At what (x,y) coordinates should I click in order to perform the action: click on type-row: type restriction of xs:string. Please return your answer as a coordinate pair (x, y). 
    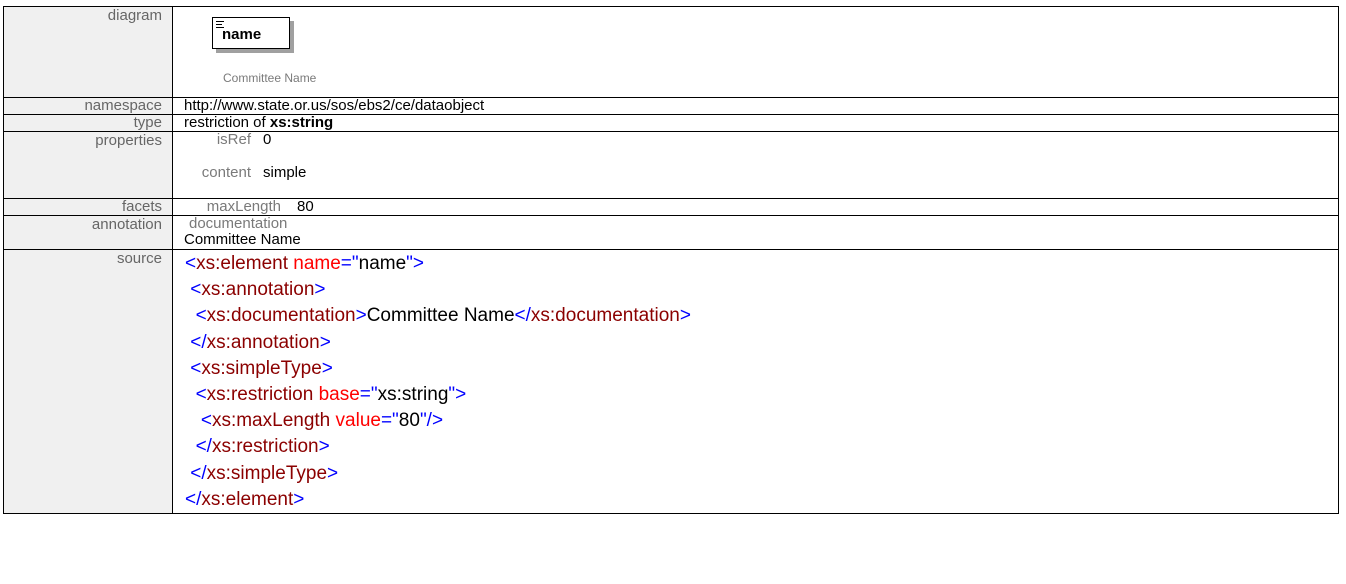
    Looking at the image, I should click on (671, 123).